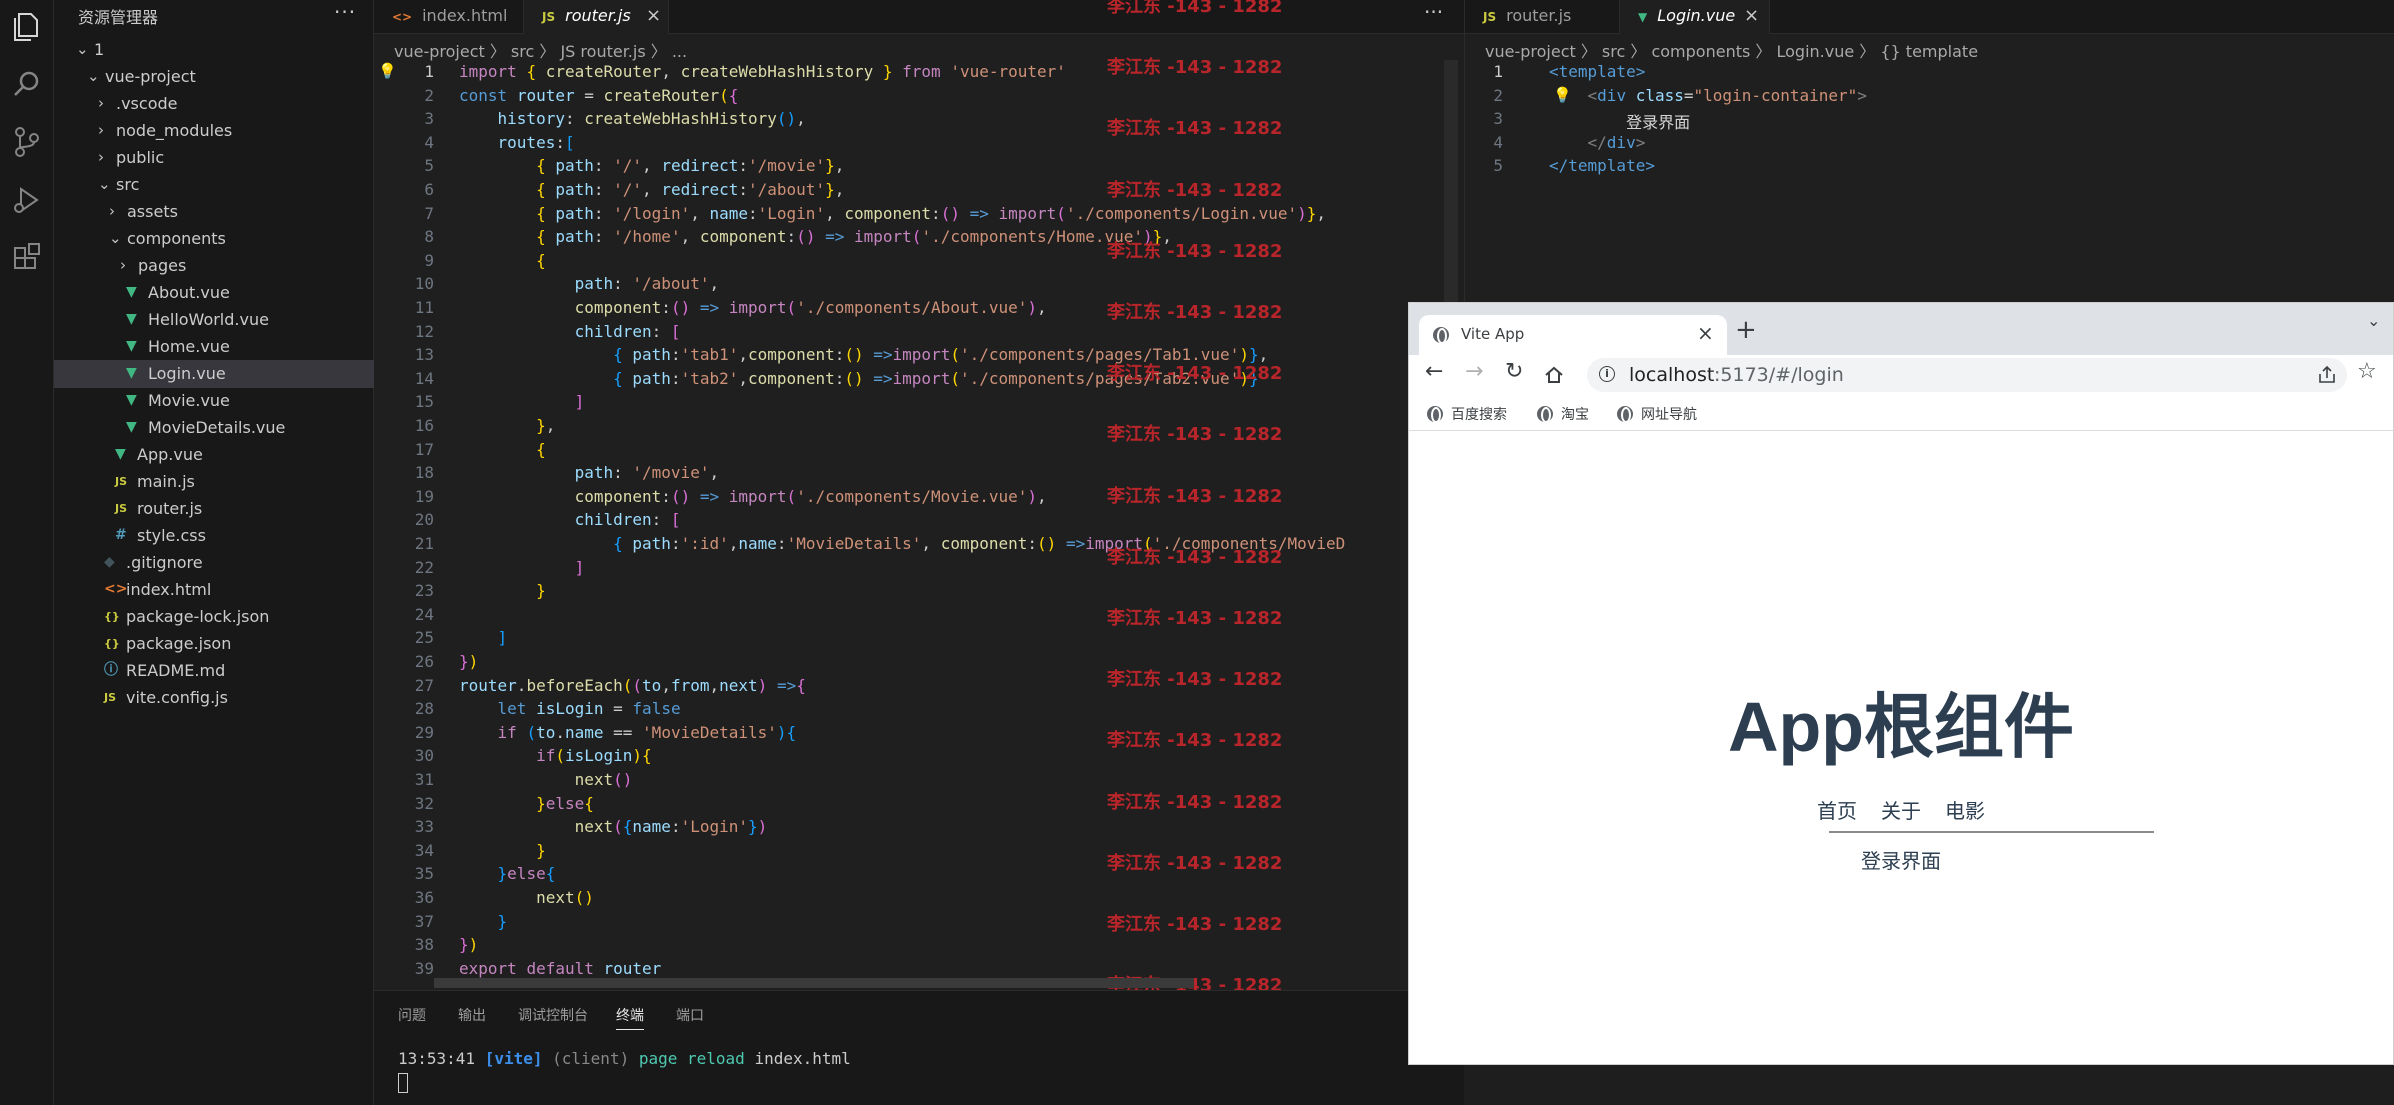  I want to click on tree-item: JS vite.config.js, so click(214, 698).